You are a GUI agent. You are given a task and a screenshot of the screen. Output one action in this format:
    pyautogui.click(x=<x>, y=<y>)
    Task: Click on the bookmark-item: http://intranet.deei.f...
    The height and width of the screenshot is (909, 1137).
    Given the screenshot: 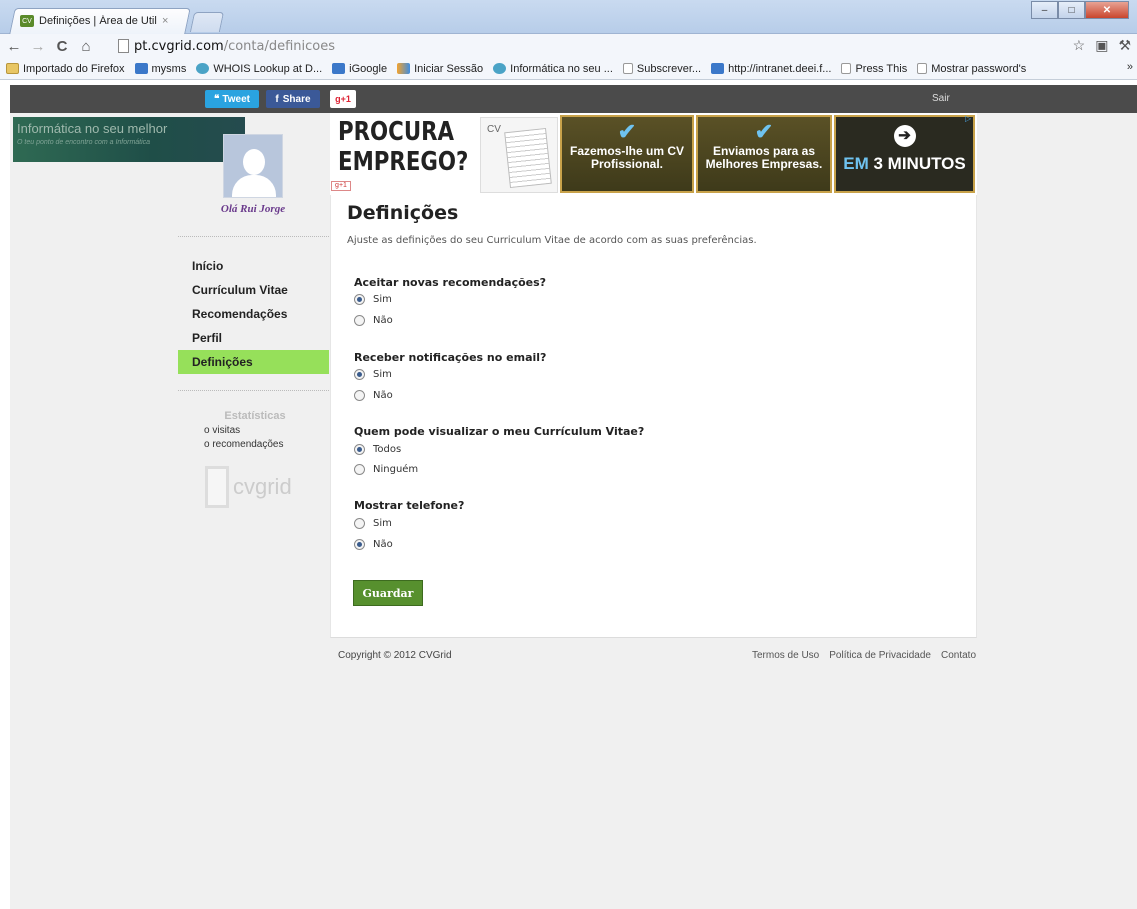 What is the action you would take?
    pyautogui.click(x=771, y=69)
    